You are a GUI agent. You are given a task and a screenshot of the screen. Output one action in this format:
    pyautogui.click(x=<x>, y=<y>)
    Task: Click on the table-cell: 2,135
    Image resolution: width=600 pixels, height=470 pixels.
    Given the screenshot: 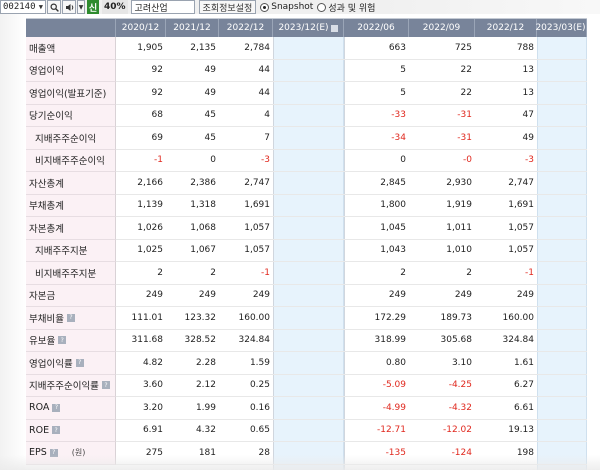 What is the action you would take?
    pyautogui.click(x=192, y=48)
    